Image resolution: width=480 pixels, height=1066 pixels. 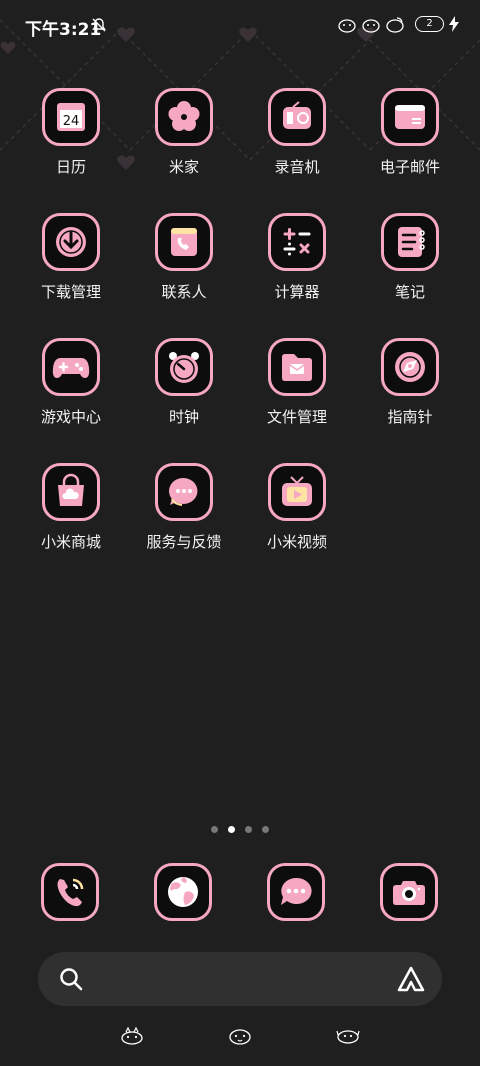 What do you see at coordinates (429, 24) in the screenshot?
I see `battery-indicator: 2` at bounding box center [429, 24].